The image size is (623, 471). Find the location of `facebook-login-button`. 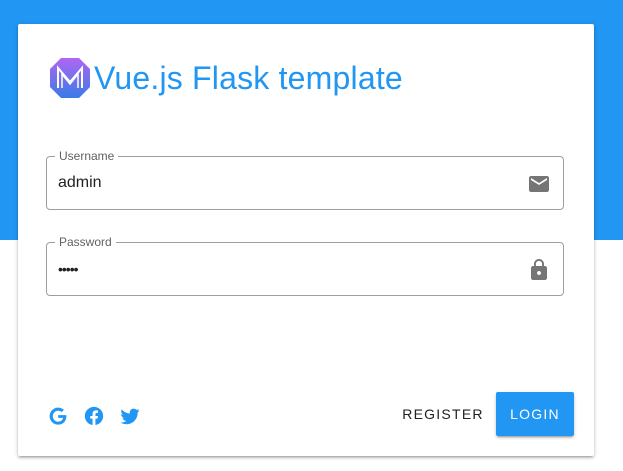

facebook-login-button is located at coordinates (94, 416).